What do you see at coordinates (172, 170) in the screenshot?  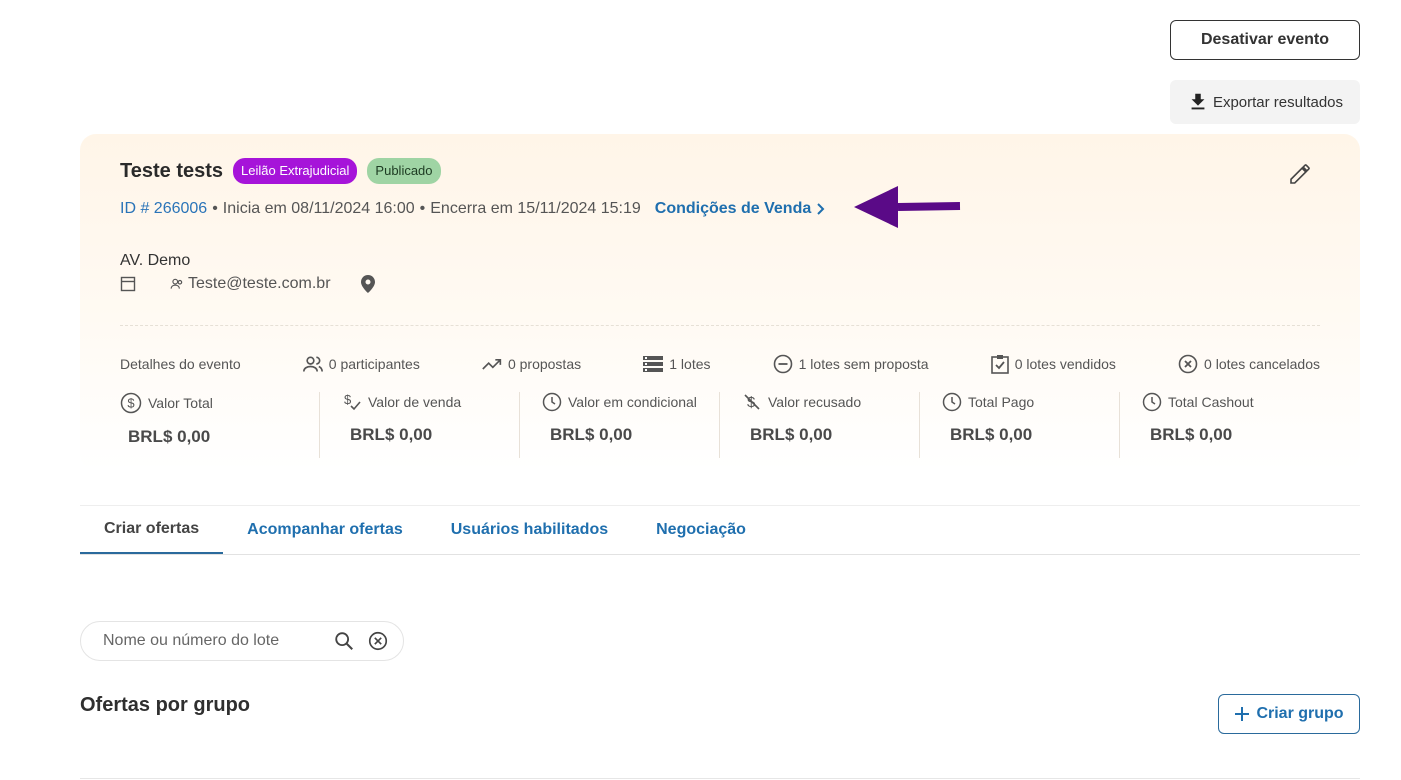 I see `event-title: Teste tests` at bounding box center [172, 170].